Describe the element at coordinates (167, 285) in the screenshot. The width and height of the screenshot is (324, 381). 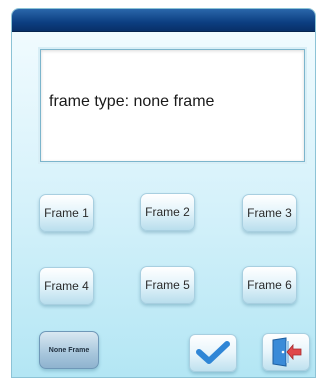
I see `frame-5-button: Frame 5` at that location.